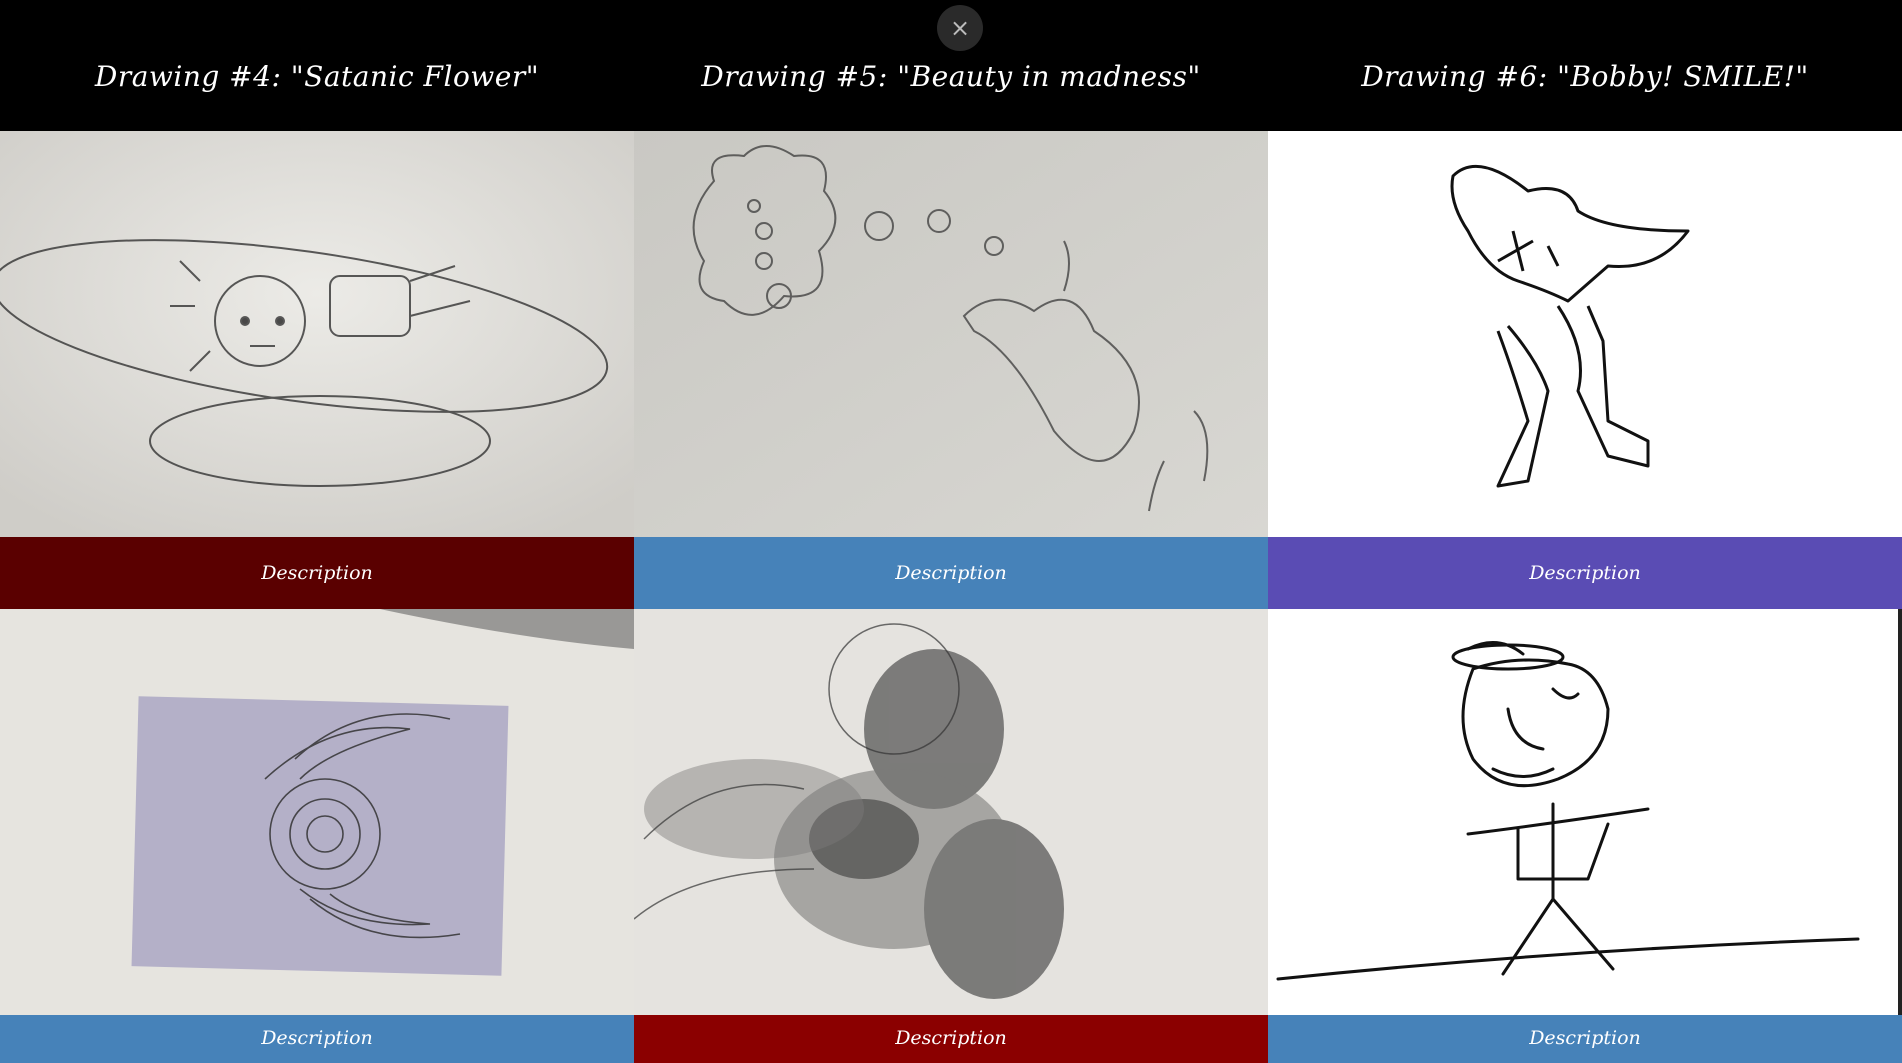 Image resolution: width=1902 pixels, height=1063 pixels. Describe the element at coordinates (951, 573) in the screenshot. I see `description-button-5: Description` at that location.